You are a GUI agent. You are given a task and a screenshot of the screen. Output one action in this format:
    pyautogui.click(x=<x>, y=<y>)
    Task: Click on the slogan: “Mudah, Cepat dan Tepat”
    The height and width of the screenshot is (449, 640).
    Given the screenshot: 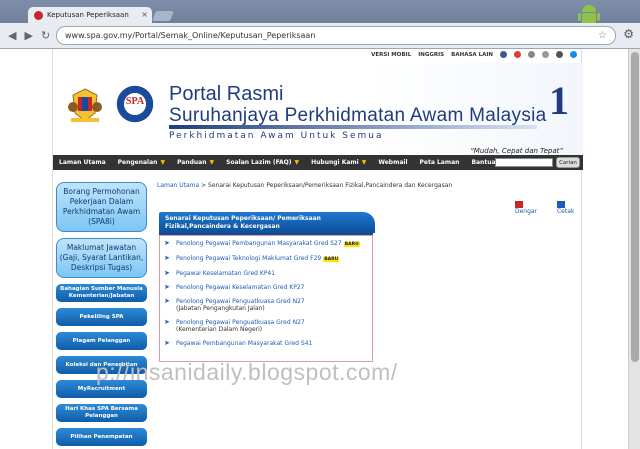 What is the action you would take?
    pyautogui.click(x=516, y=151)
    